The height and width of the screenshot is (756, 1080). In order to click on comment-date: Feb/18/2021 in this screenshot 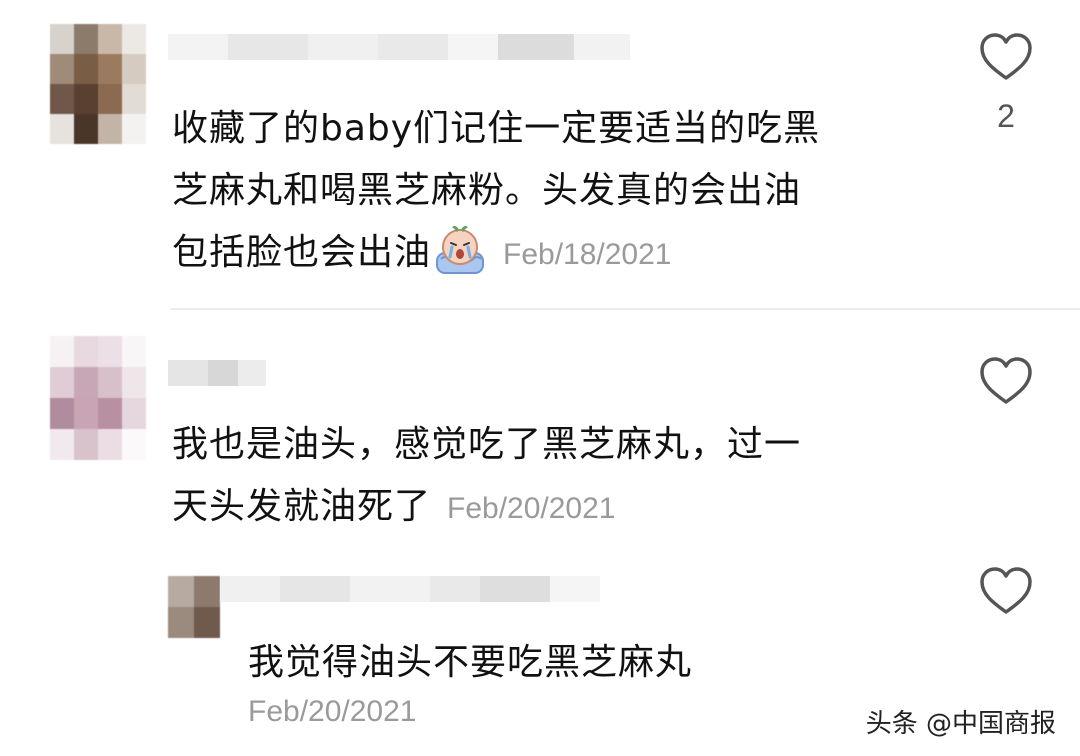, I will do `click(587, 254)`.